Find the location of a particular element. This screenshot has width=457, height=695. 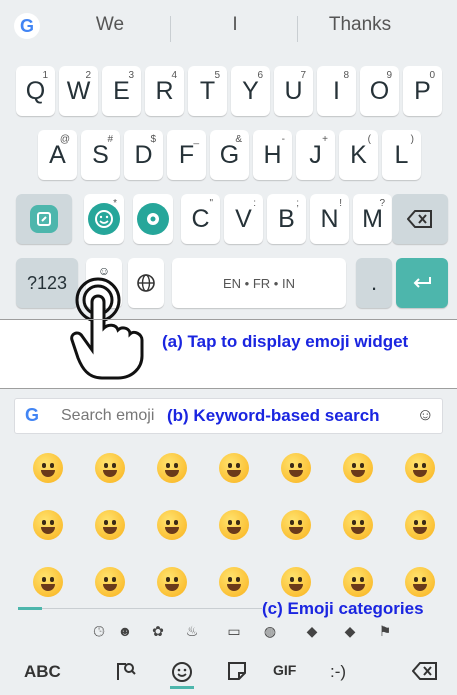

key-hint: @ is located at coordinates (64, 139).